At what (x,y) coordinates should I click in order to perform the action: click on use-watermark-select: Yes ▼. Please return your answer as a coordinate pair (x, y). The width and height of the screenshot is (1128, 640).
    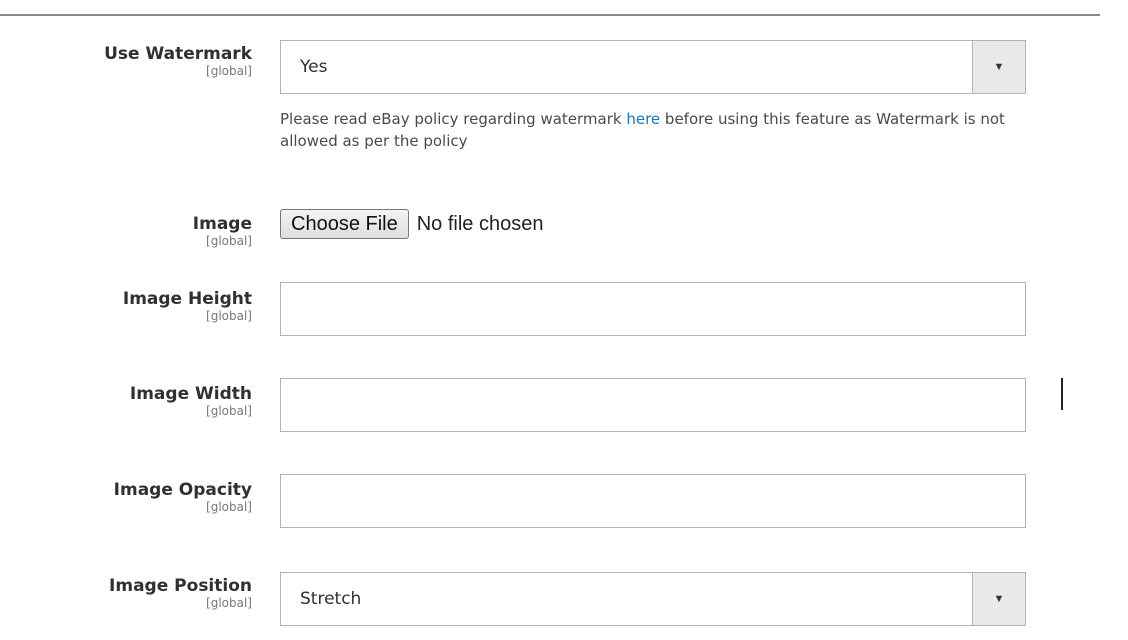
    Looking at the image, I should click on (653, 67).